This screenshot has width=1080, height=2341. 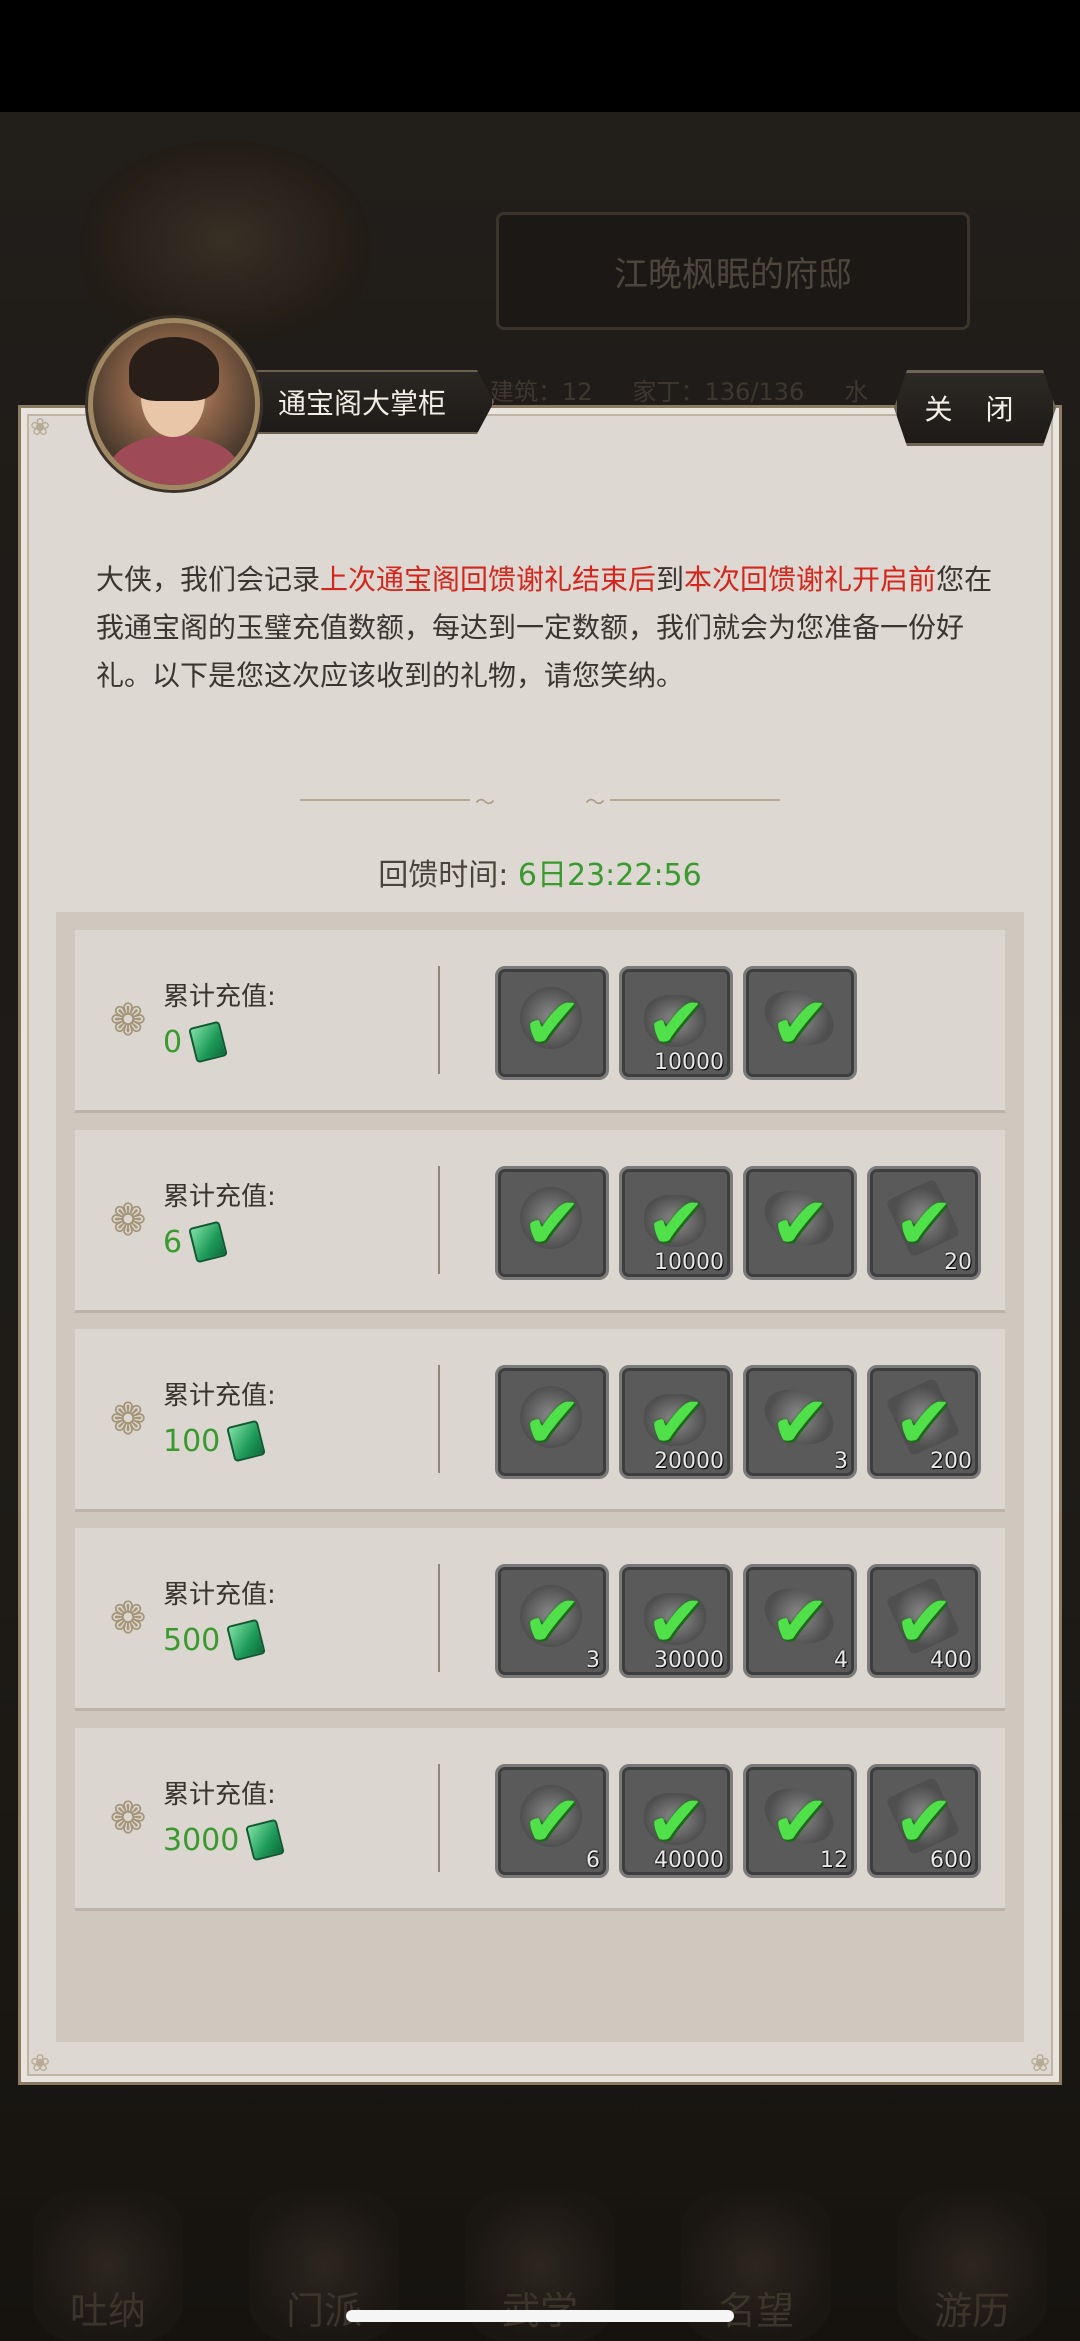 I want to click on tier-row: ❁ 累计充值: 0 ✔ ✔ 10000 ✔, so click(x=540, y=1020).